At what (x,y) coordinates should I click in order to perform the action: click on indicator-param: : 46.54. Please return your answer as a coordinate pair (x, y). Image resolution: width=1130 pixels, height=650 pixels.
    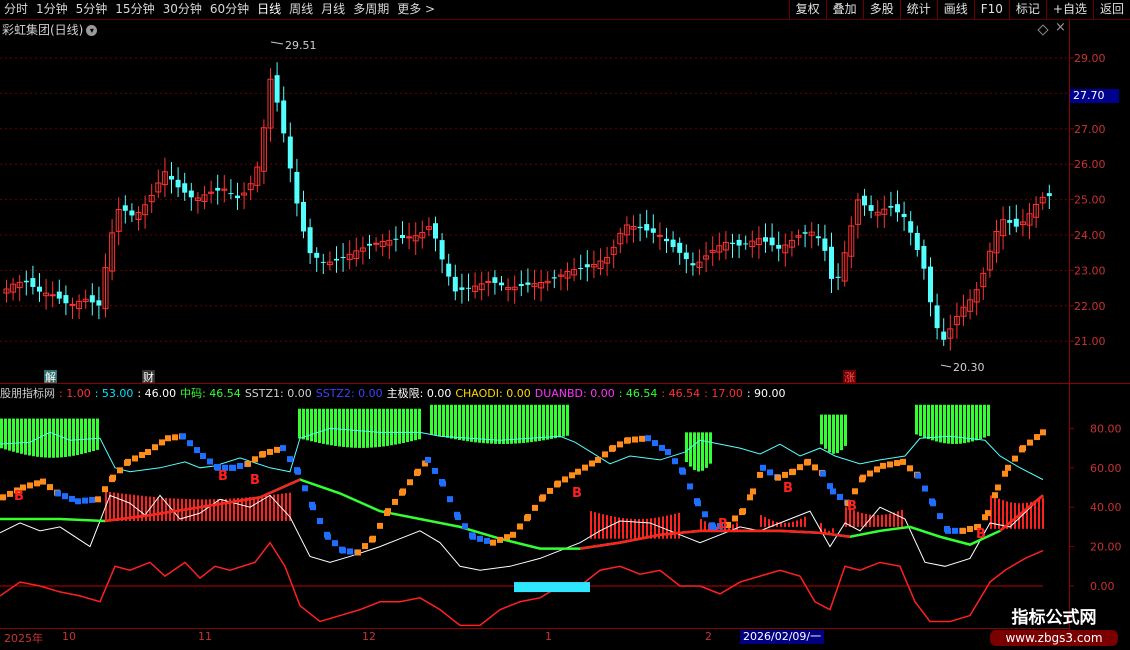
    Looking at the image, I should click on (638, 393).